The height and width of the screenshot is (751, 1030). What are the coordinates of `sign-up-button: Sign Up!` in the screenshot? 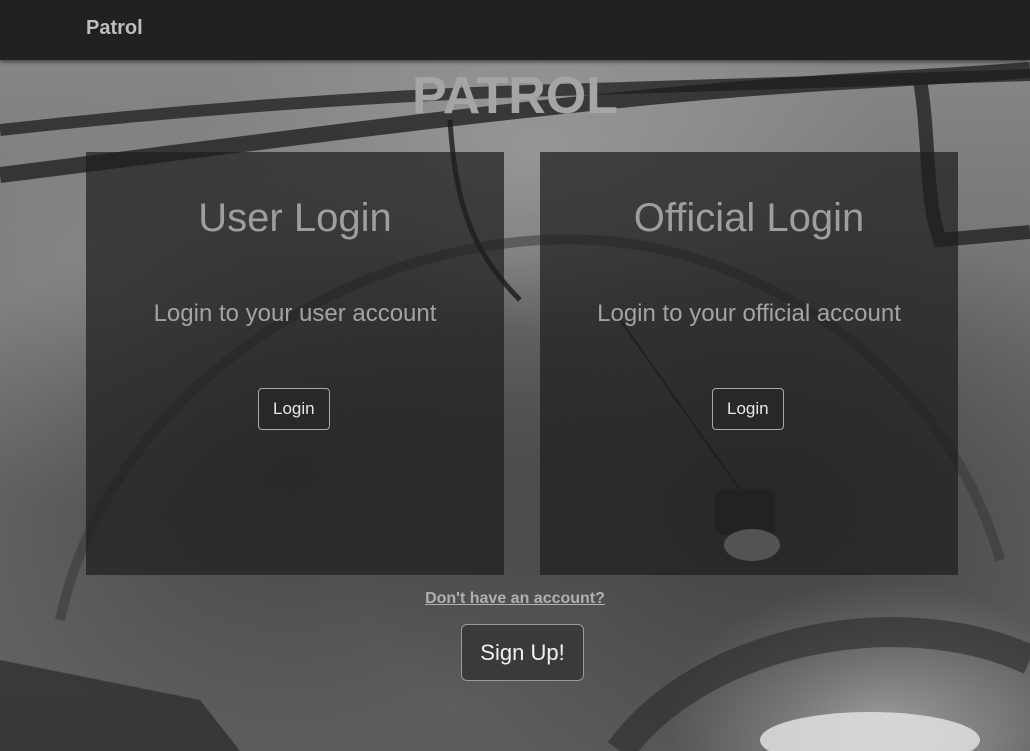 It's located at (522, 652).